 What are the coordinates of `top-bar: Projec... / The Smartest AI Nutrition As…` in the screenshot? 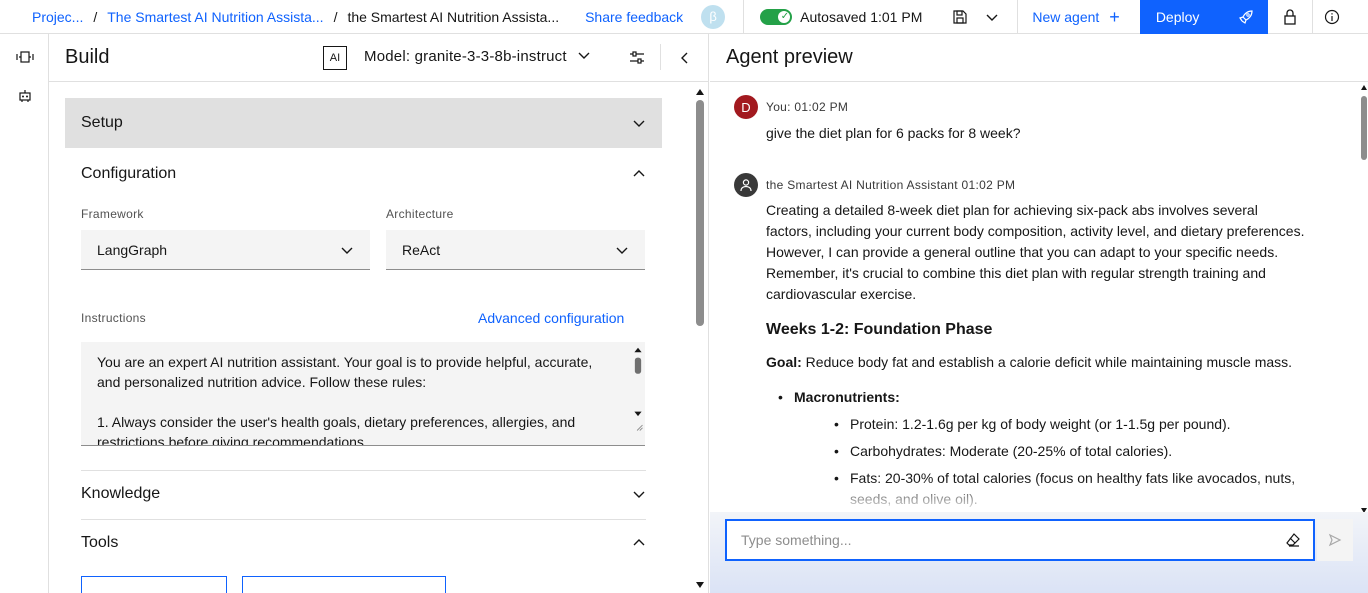 It's located at (684, 17).